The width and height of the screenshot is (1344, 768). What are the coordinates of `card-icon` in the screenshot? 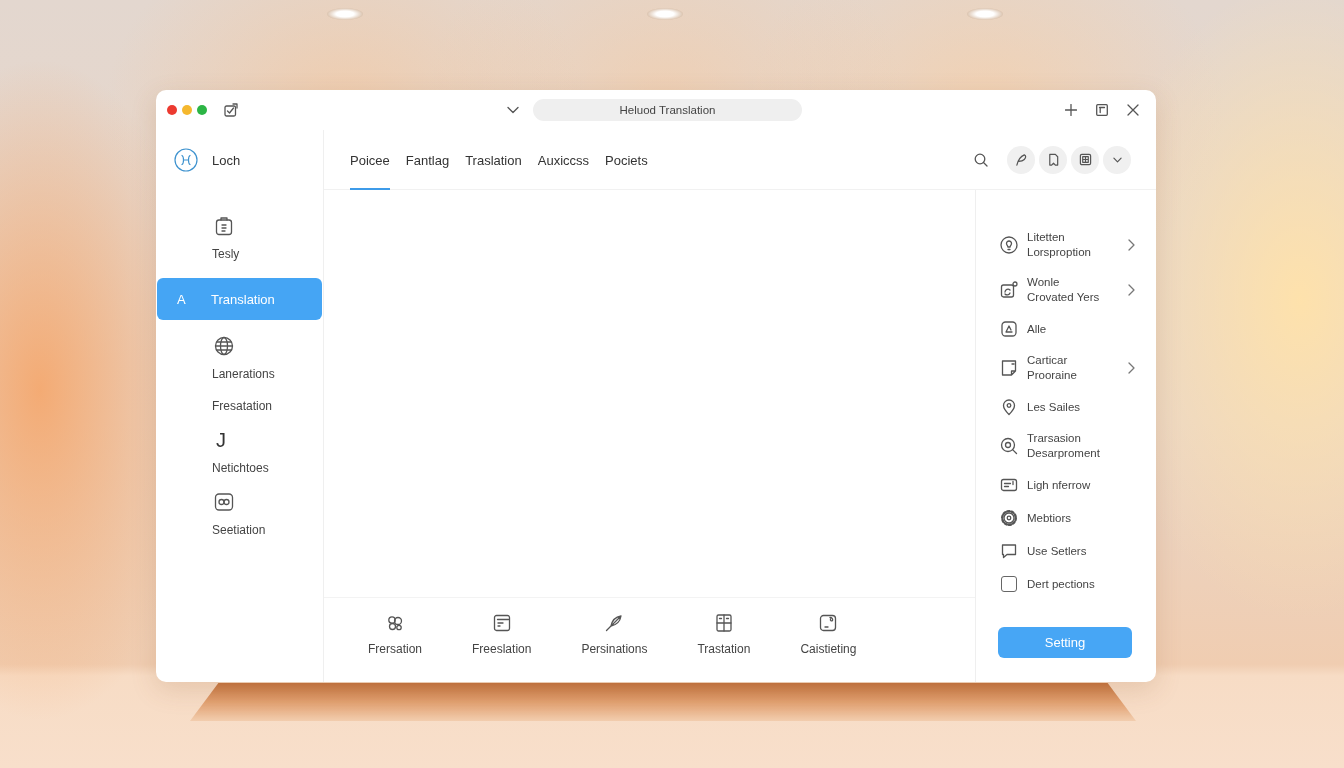 It's located at (1009, 485).